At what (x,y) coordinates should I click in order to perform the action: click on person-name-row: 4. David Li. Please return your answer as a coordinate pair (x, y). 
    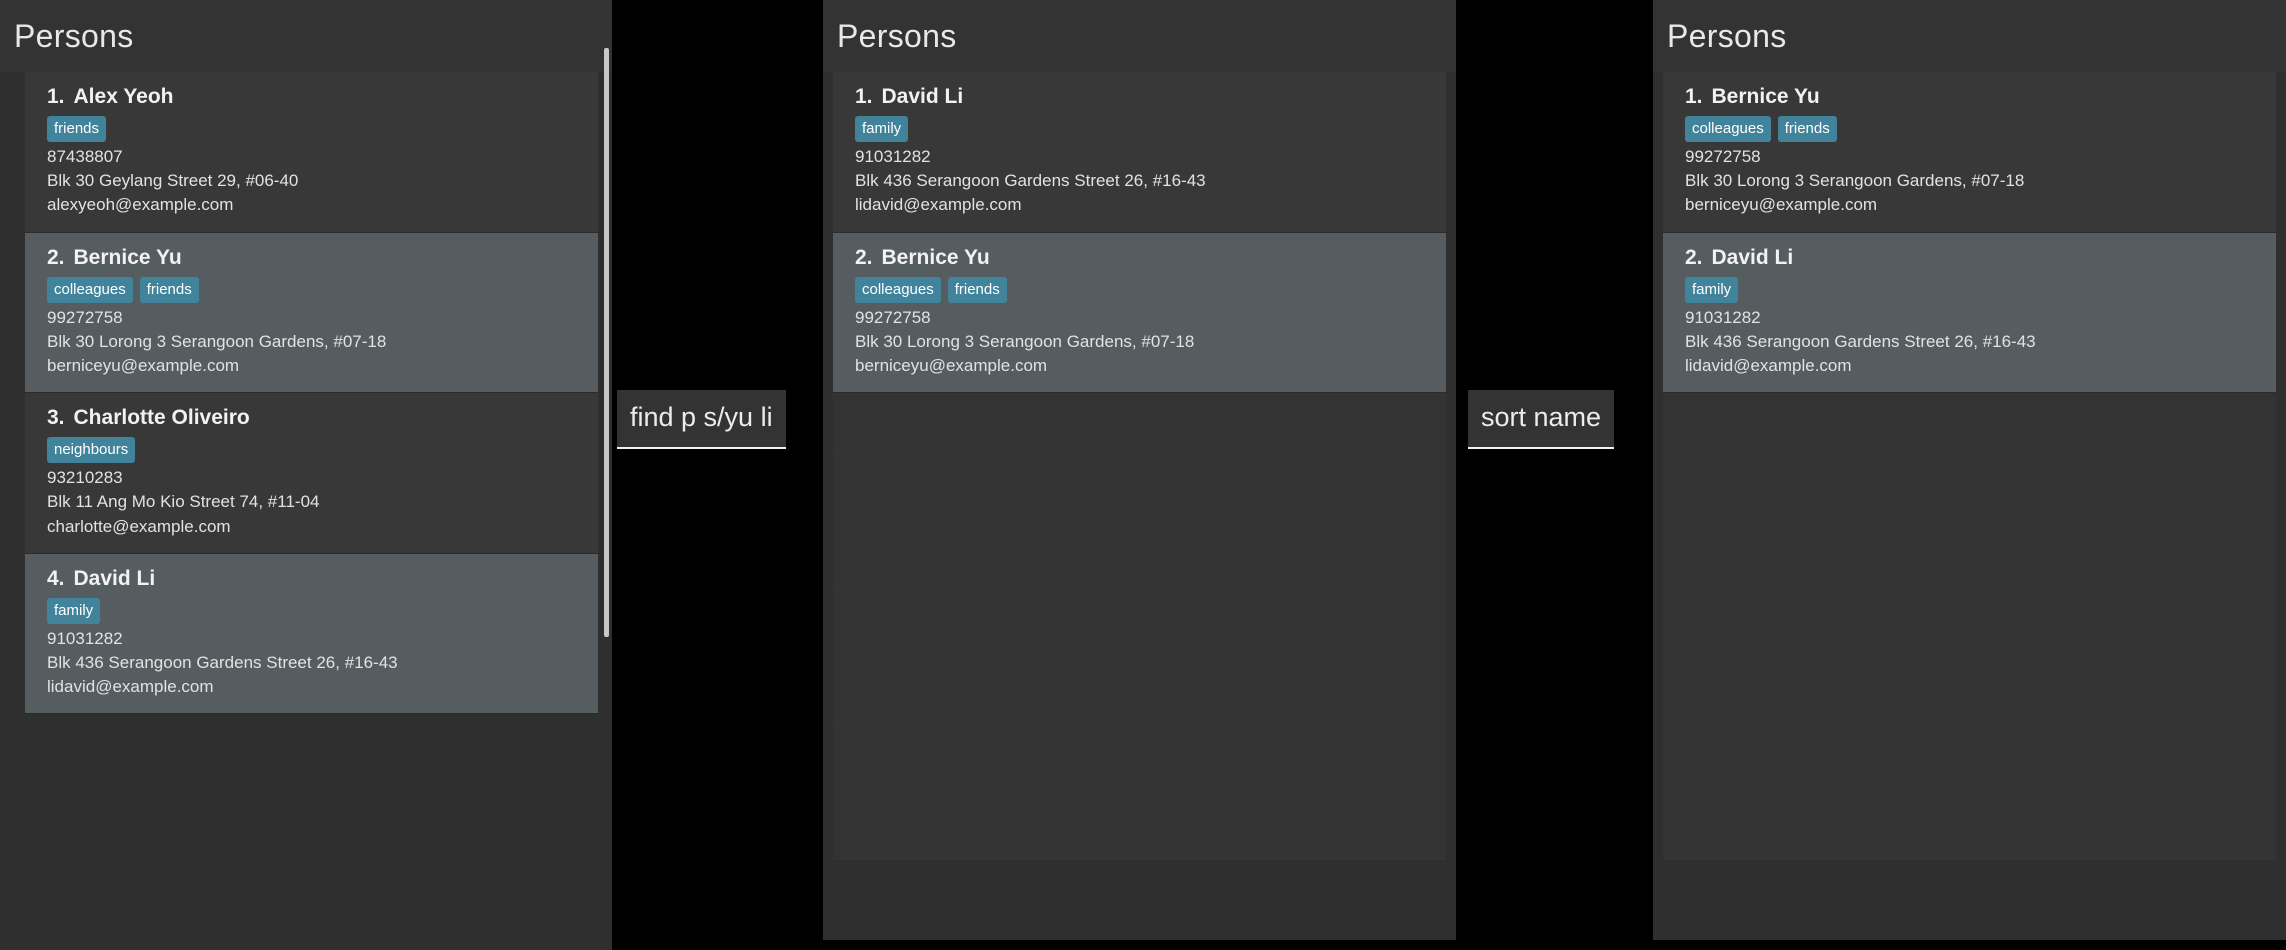
    Looking at the image, I should click on (315, 578).